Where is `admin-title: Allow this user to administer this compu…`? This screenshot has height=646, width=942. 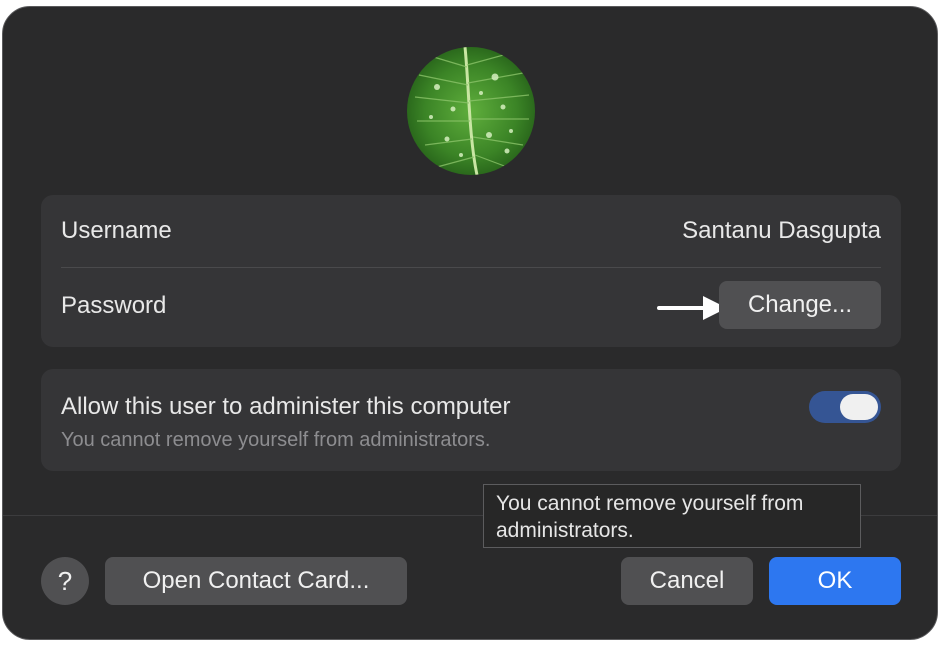
admin-title: Allow this user to administer this compu… is located at coordinates (286, 406).